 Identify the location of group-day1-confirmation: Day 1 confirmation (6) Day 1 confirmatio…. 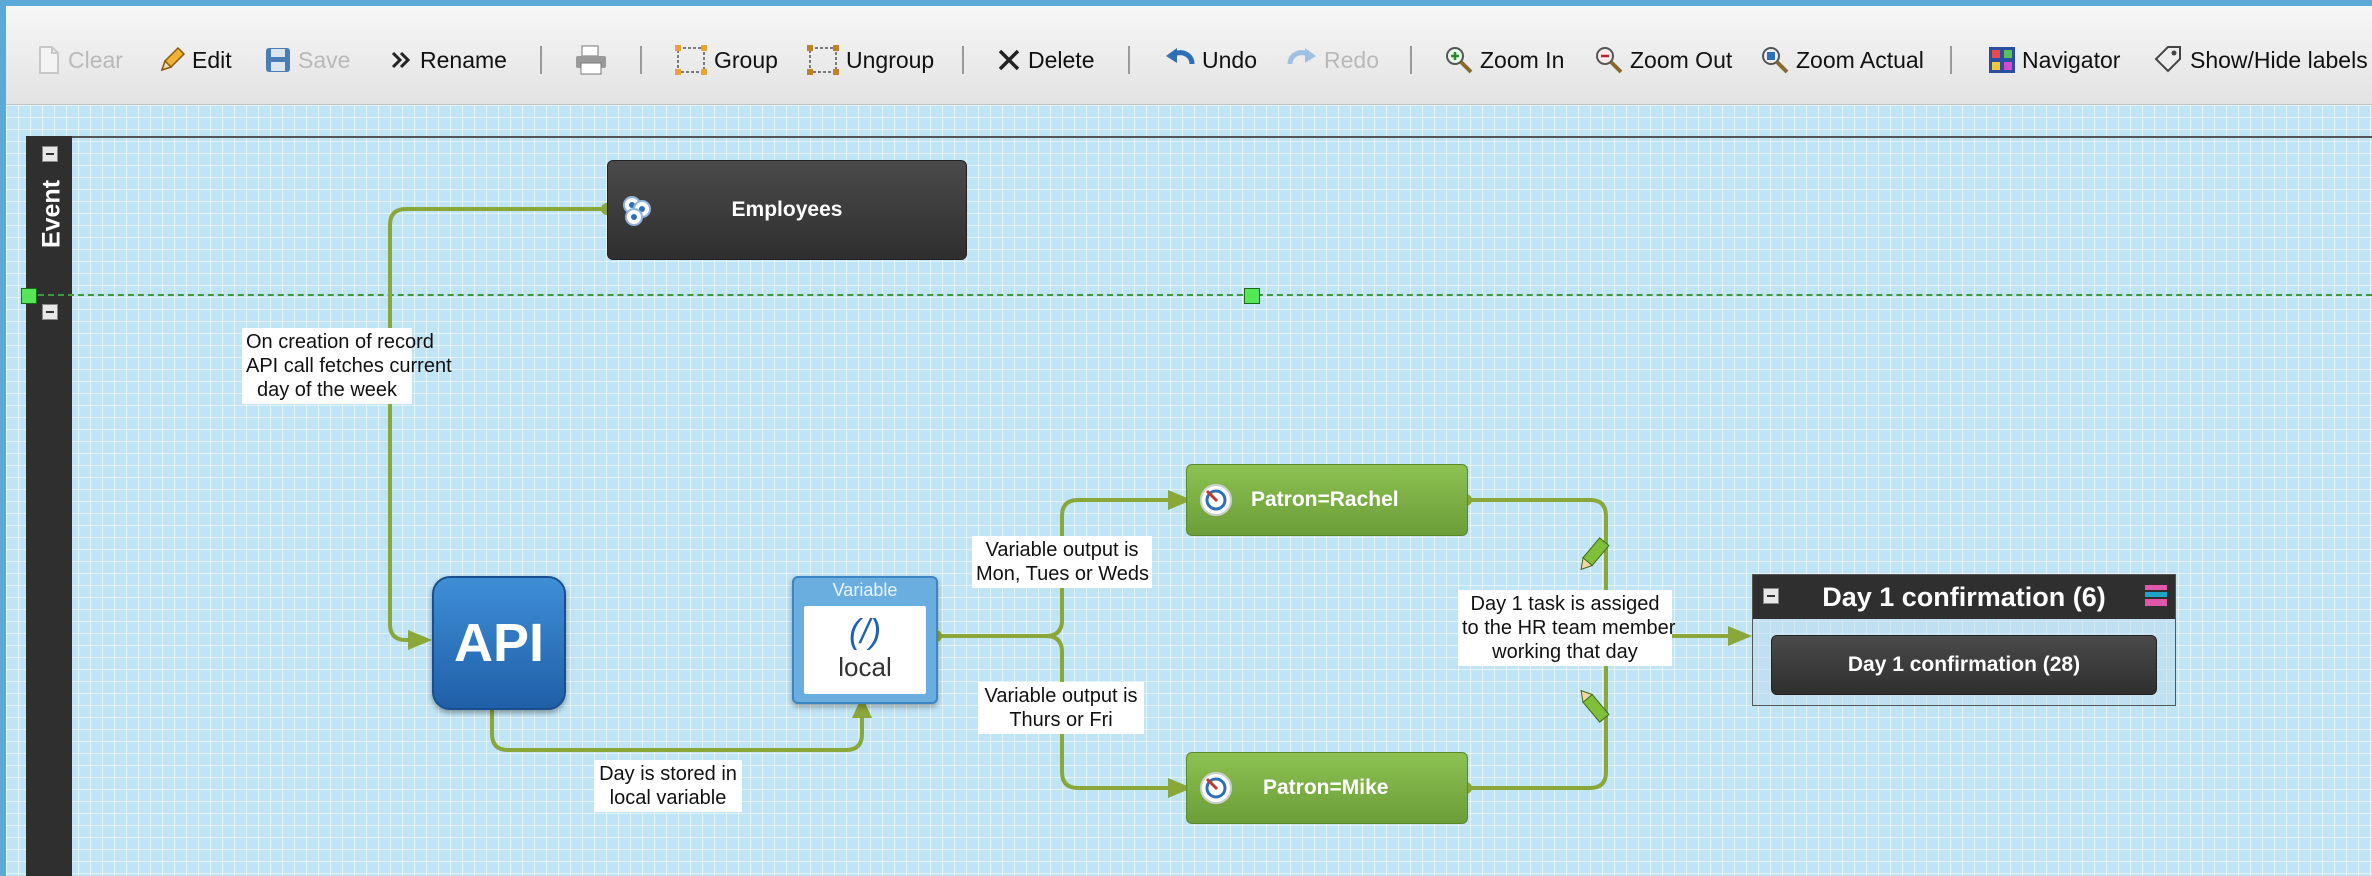
(1964, 640).